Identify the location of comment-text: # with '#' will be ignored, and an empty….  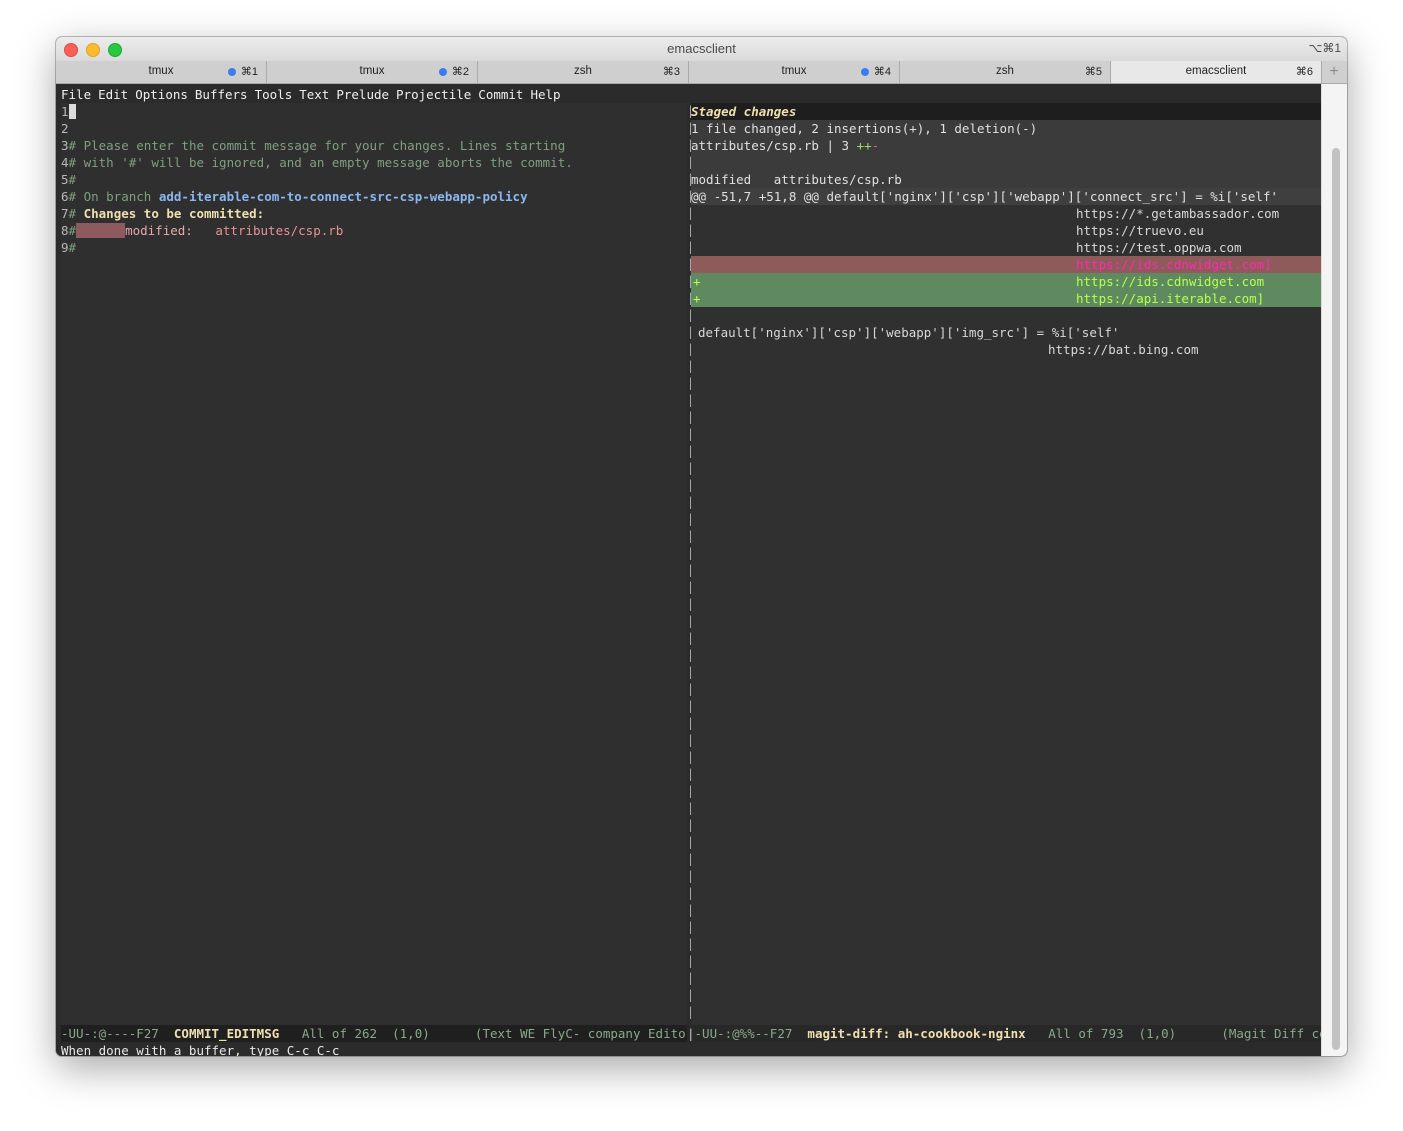
(320, 162).